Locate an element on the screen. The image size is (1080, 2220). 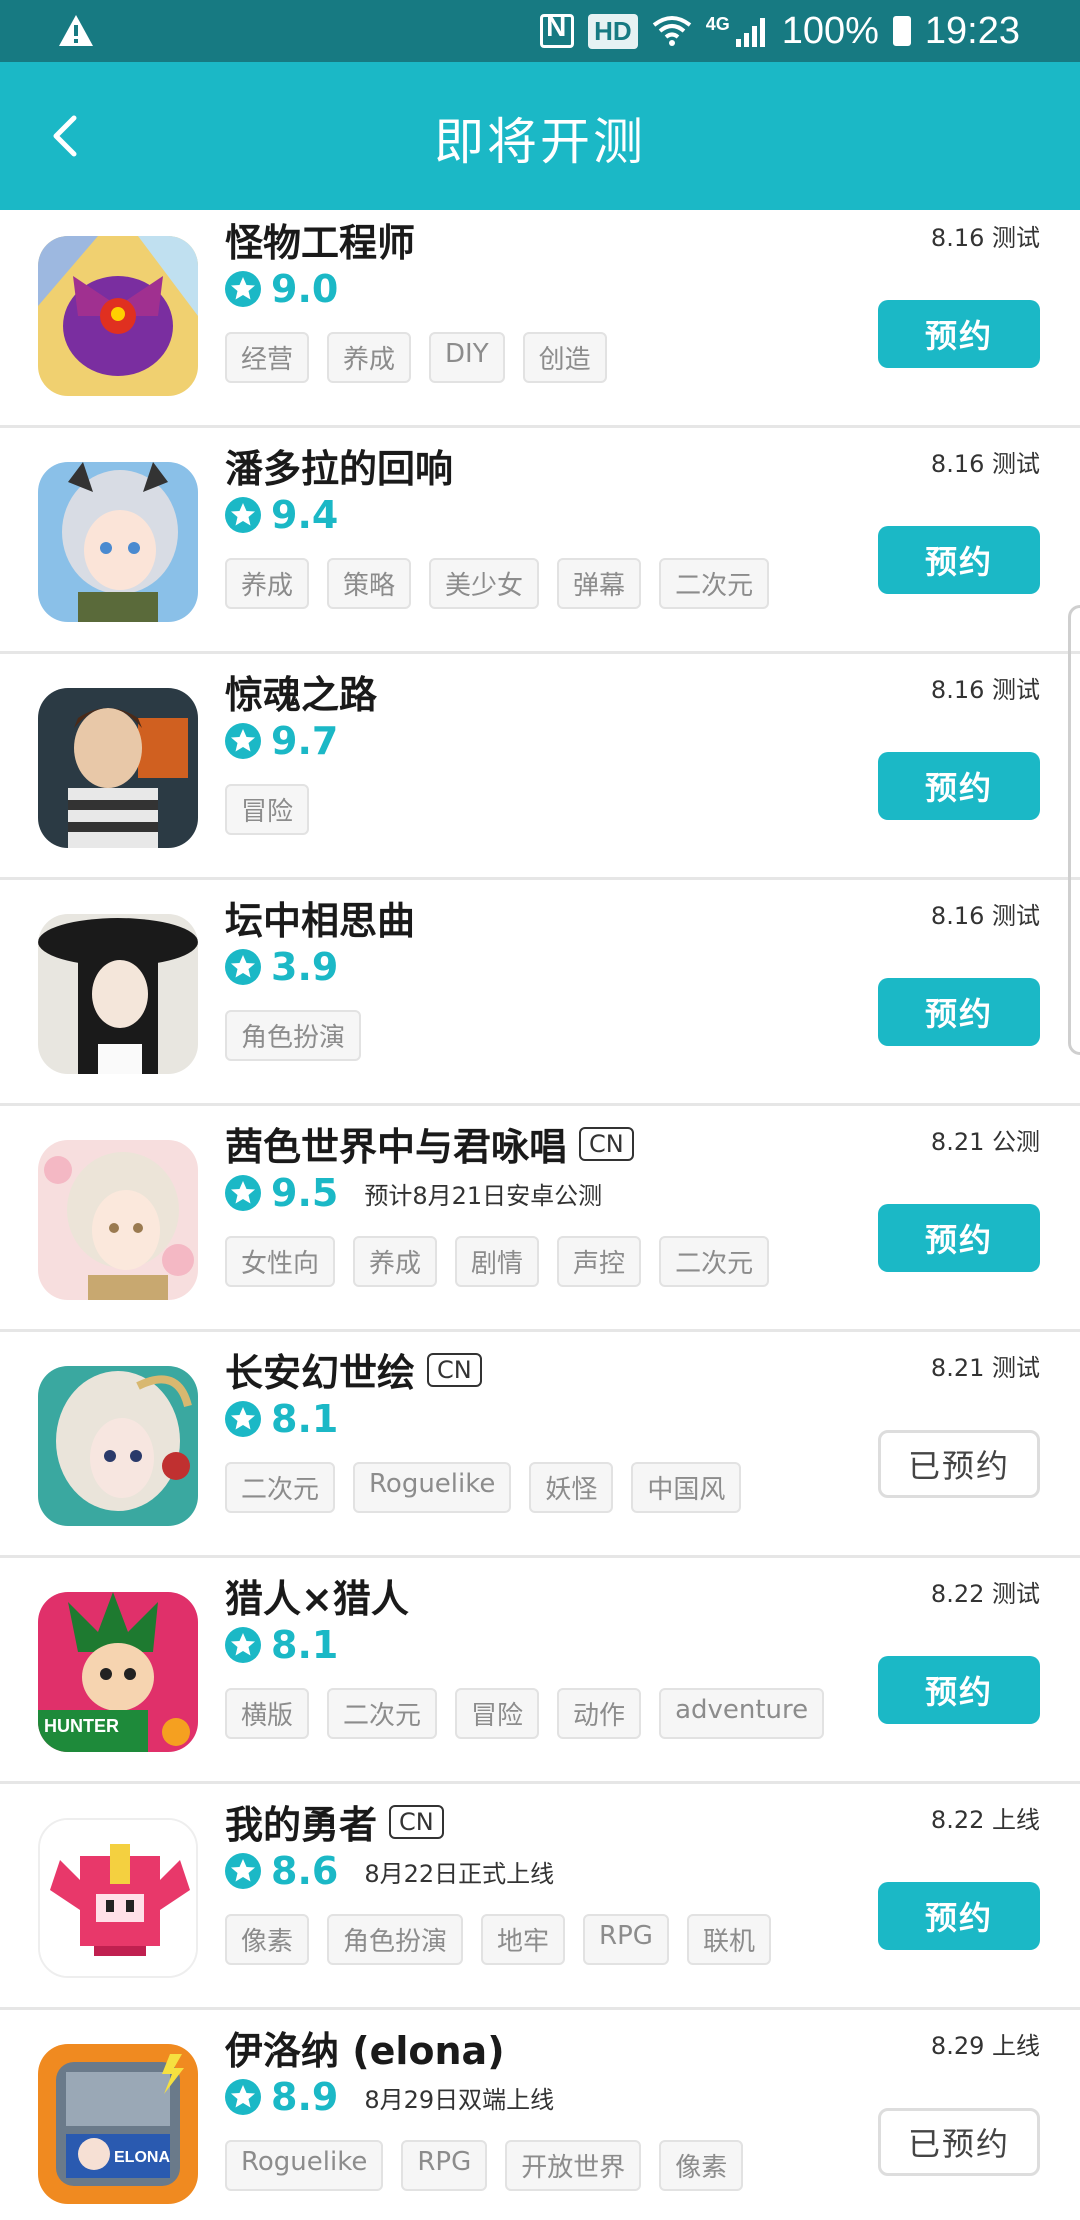
tag: 弹幕 is located at coordinates (599, 583).